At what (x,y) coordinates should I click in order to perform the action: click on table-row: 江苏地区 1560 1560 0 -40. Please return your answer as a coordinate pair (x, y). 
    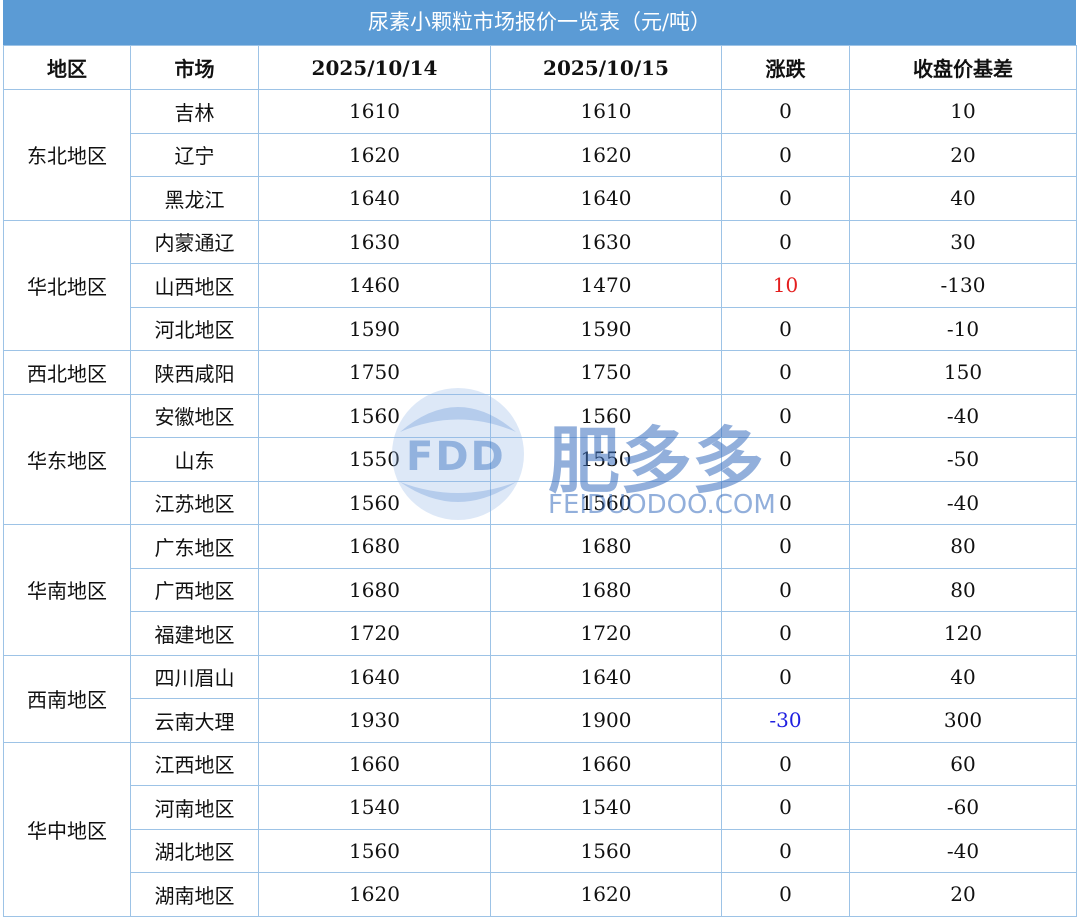
    Looking at the image, I should click on (540, 502).